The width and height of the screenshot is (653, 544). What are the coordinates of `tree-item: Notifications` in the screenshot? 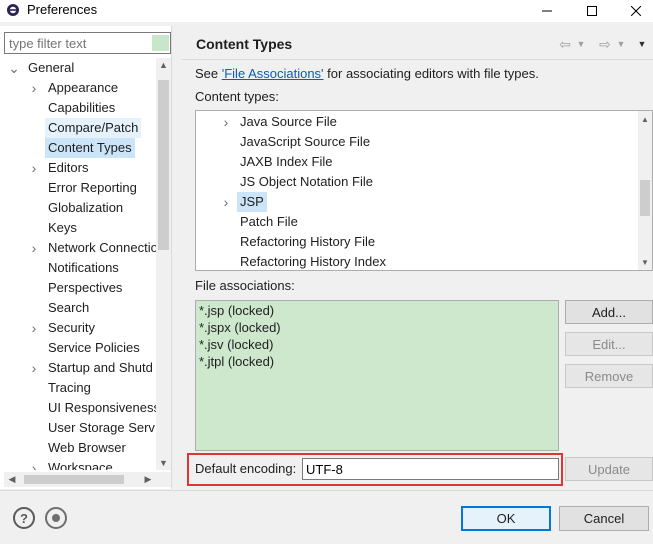 It's located at (83, 268).